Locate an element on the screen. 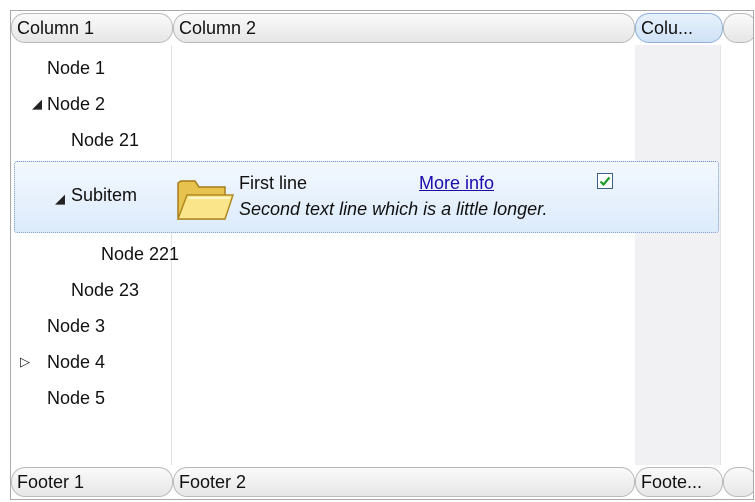 This screenshot has height=502, width=755. node-label: Node 1 is located at coordinates (76, 68).